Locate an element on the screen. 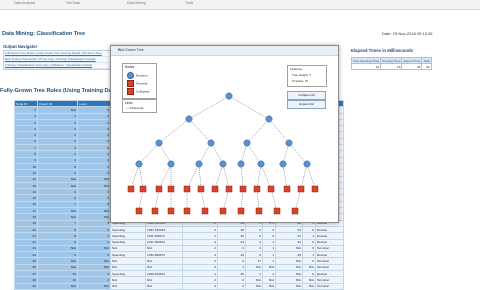 The width and height of the screenshot is (480, 290). ribbon-tab: Tools is located at coordinates (189, 3).